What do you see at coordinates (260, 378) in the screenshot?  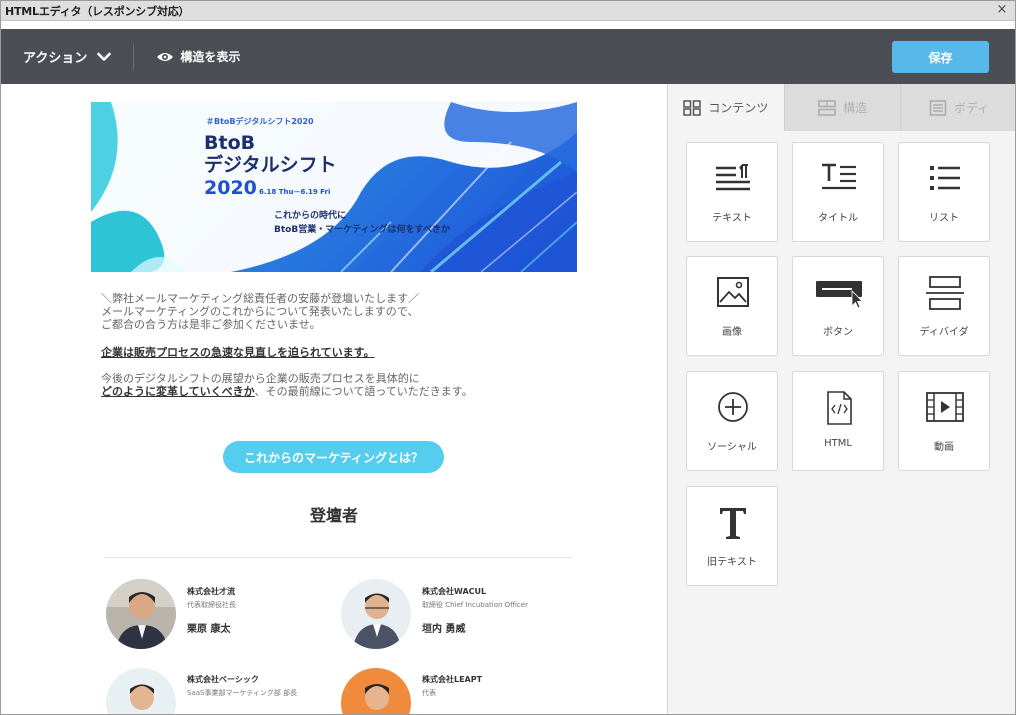 I see `detail-line-1: 今後のデジタルシフトの展望から企業の販売プロセスを具体的に` at bounding box center [260, 378].